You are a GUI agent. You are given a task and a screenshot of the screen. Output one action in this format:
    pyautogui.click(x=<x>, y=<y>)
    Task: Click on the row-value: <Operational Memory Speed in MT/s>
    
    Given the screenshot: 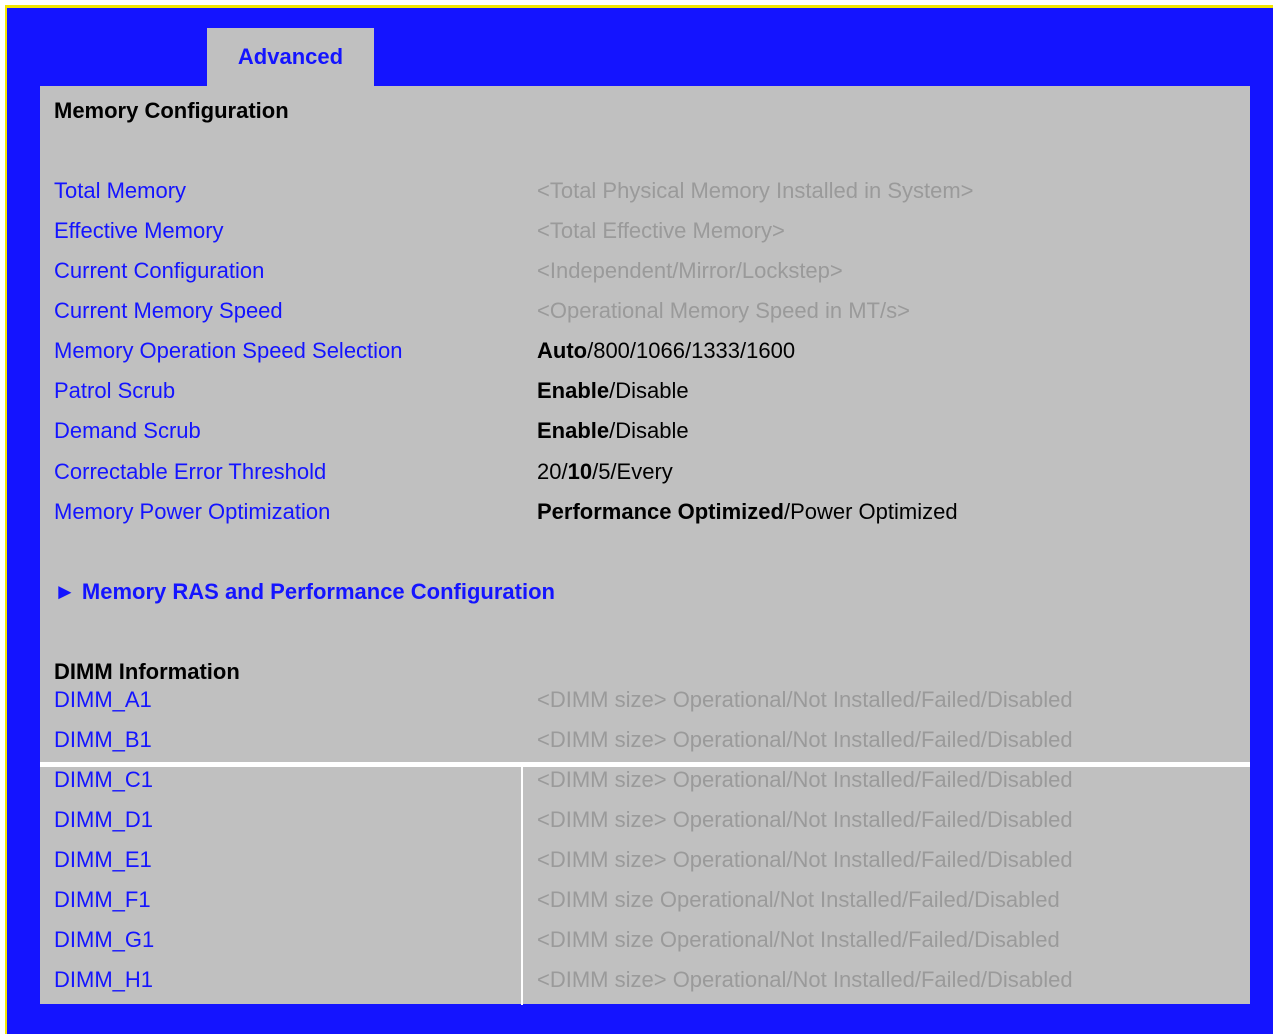 What is the action you would take?
    pyautogui.click(x=723, y=310)
    